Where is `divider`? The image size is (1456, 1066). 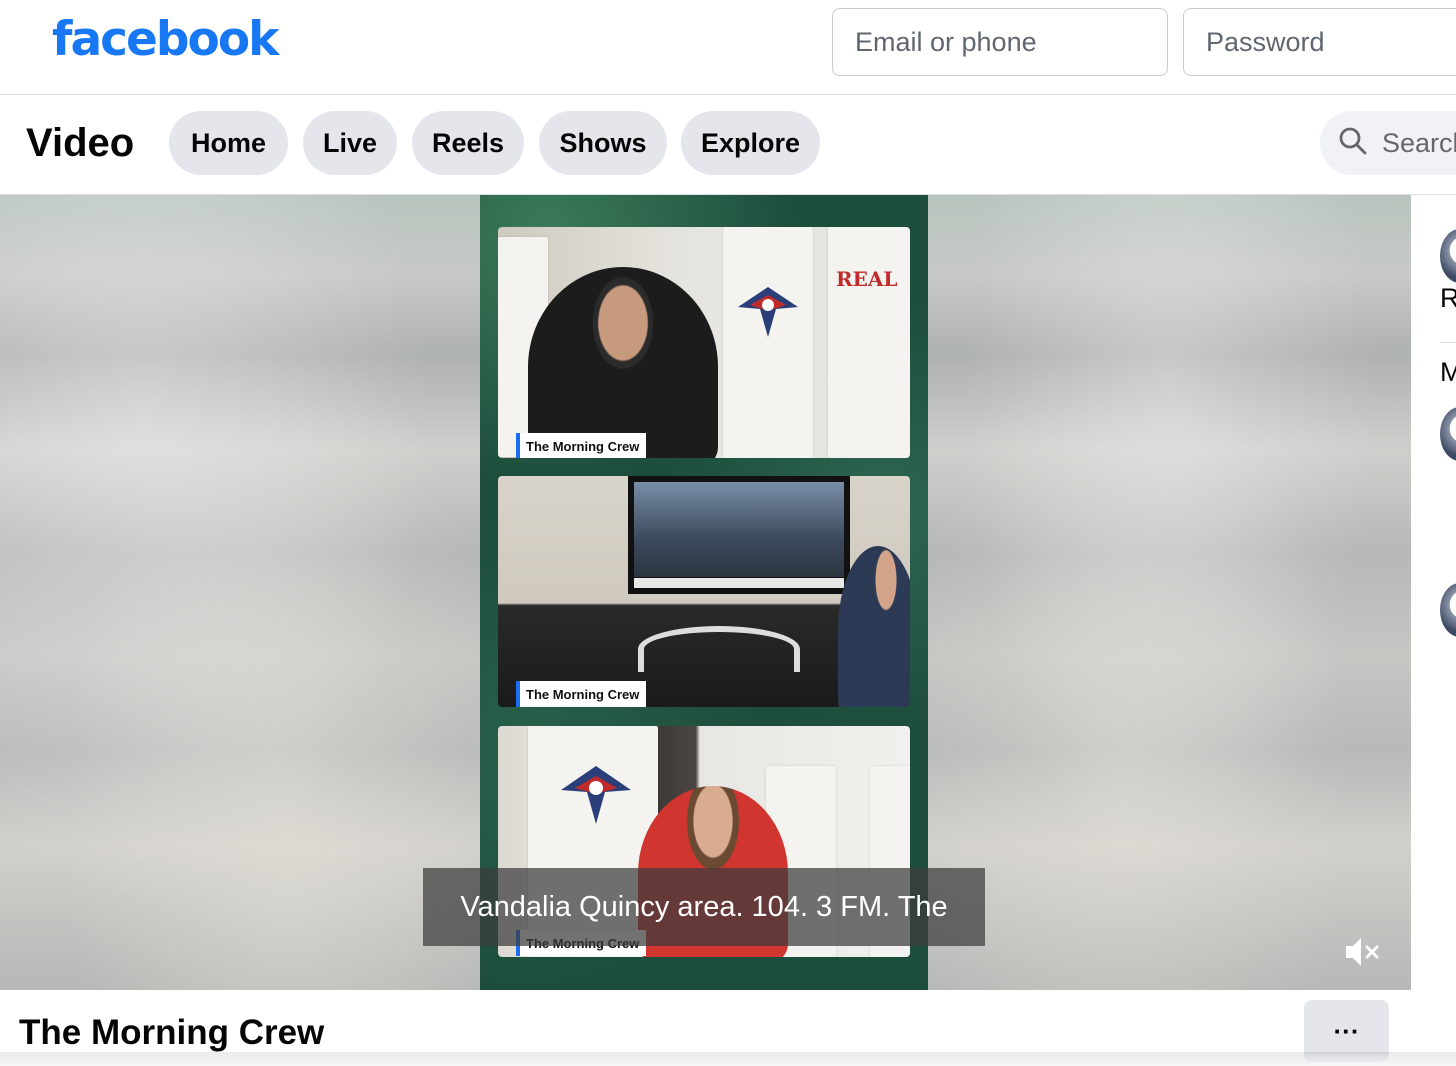 divider is located at coordinates (1448, 342).